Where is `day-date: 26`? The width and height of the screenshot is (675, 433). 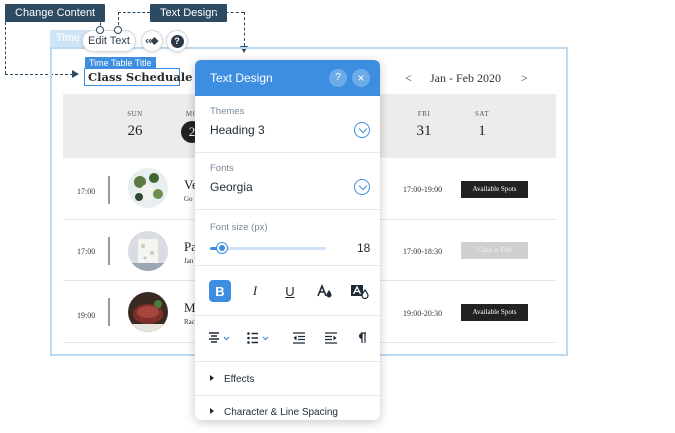
day-date: 26 is located at coordinates (135, 131).